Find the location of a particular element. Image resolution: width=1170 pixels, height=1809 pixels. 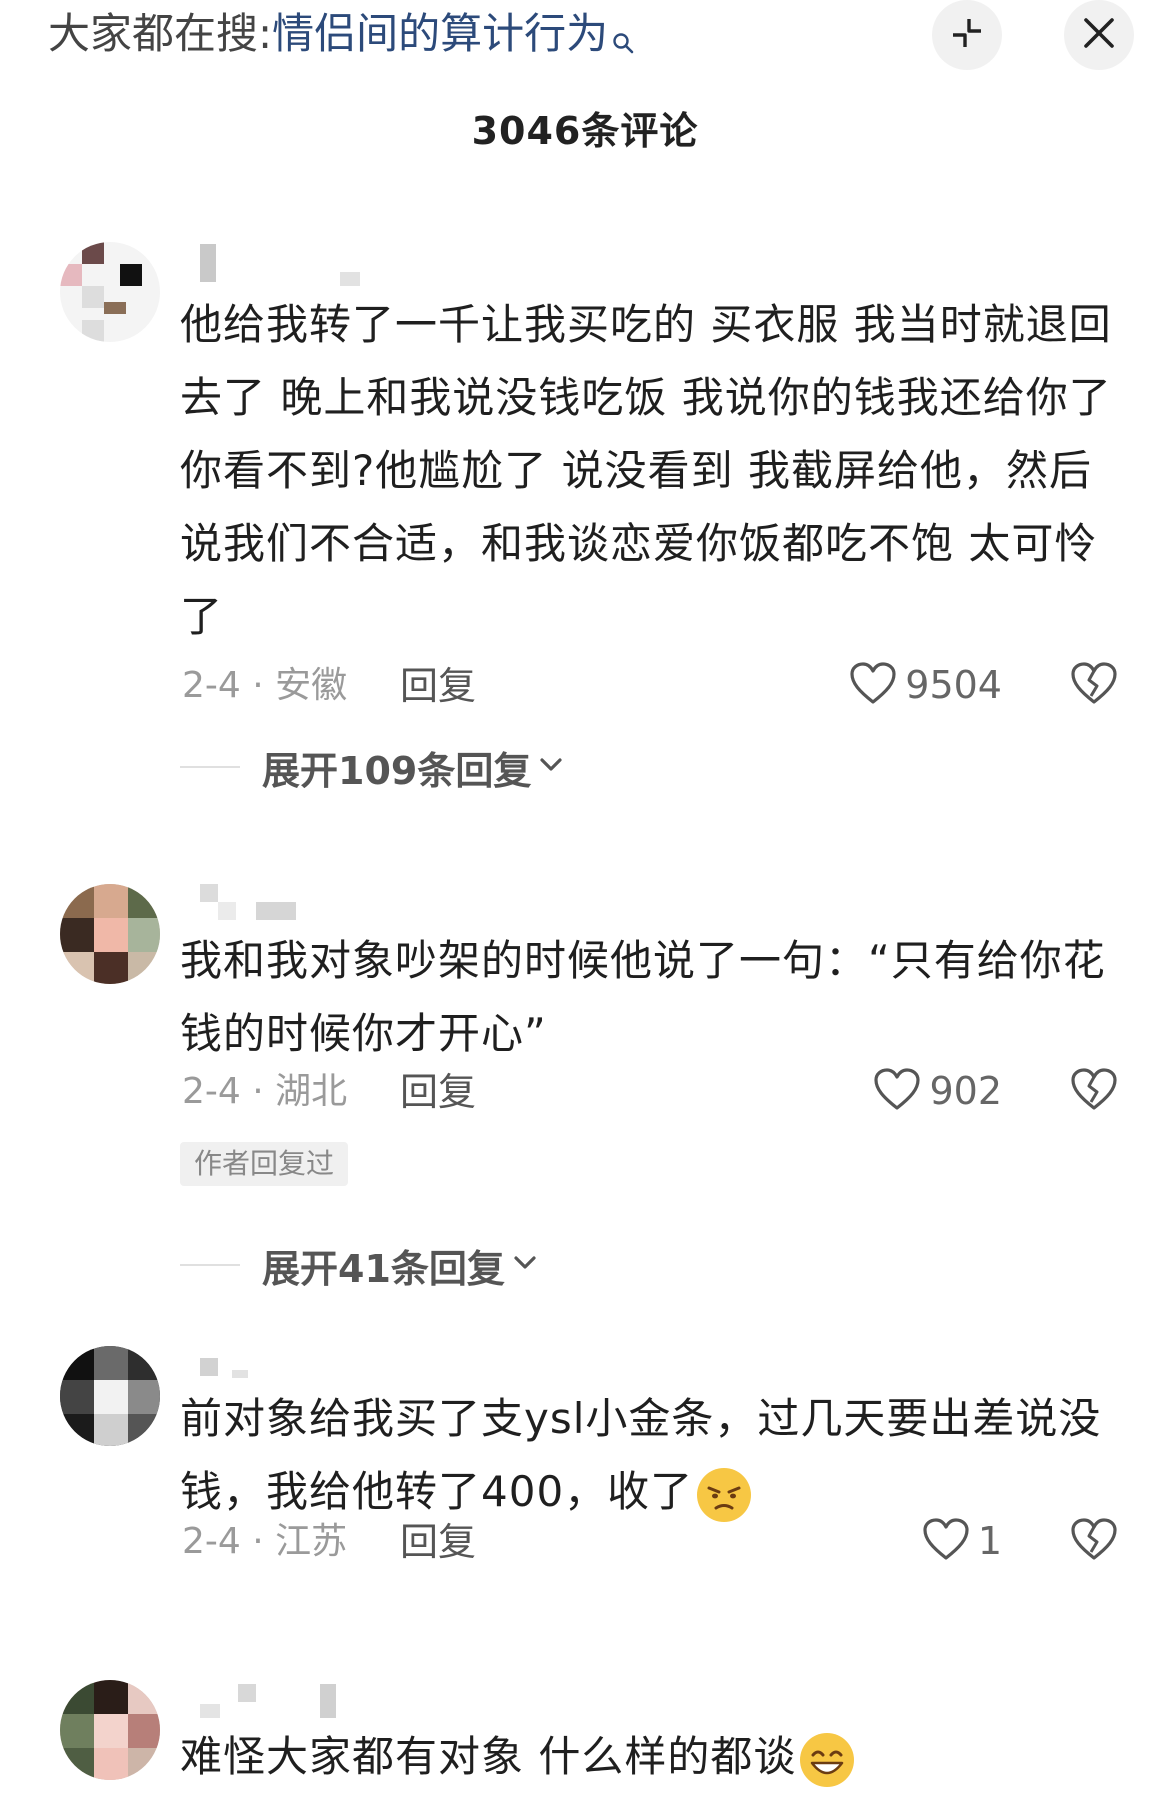

search-suggestion: 大家都在搜:情侣间的算计行为 is located at coordinates (341, 37).